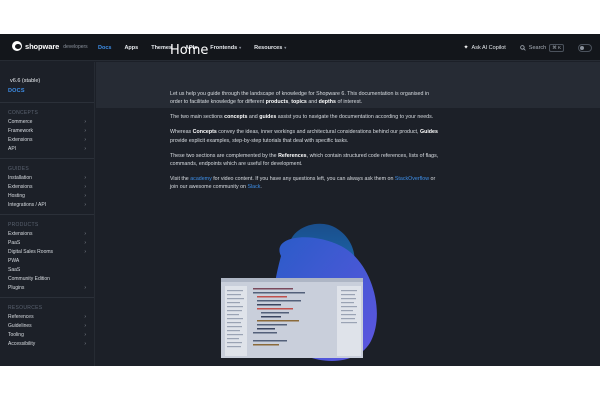 Image resolution: width=600 pixels, height=400 pixels. What do you see at coordinates (428, 132) in the screenshot?
I see `bold-guides: Guides` at bounding box center [428, 132].